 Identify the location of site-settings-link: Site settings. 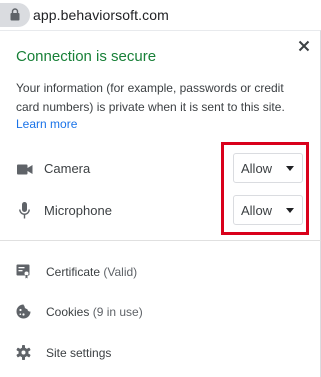
(78, 353).